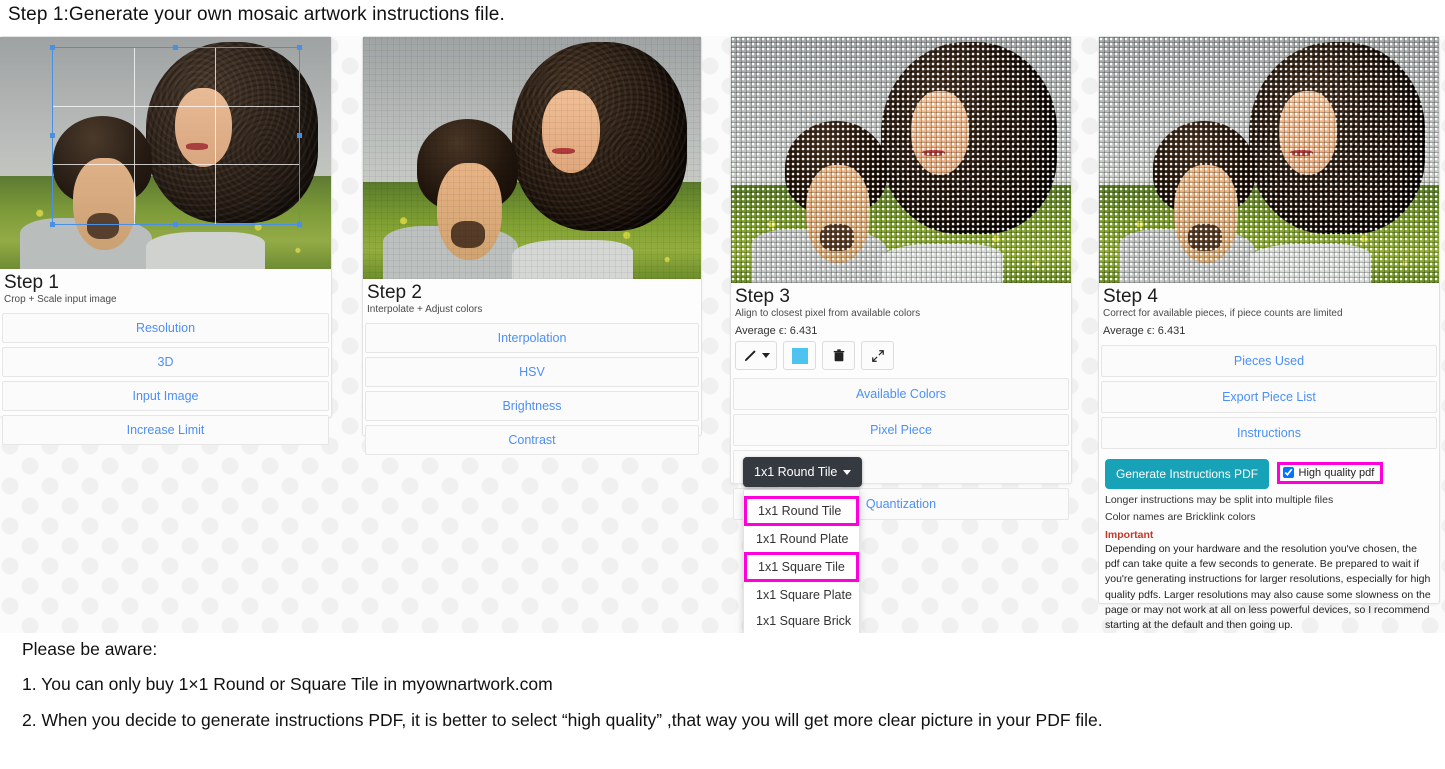 This screenshot has height=769, width=1445. What do you see at coordinates (796, 472) in the screenshot?
I see `pixel-piece-selected-value: 1x1 Round Tile` at bounding box center [796, 472].